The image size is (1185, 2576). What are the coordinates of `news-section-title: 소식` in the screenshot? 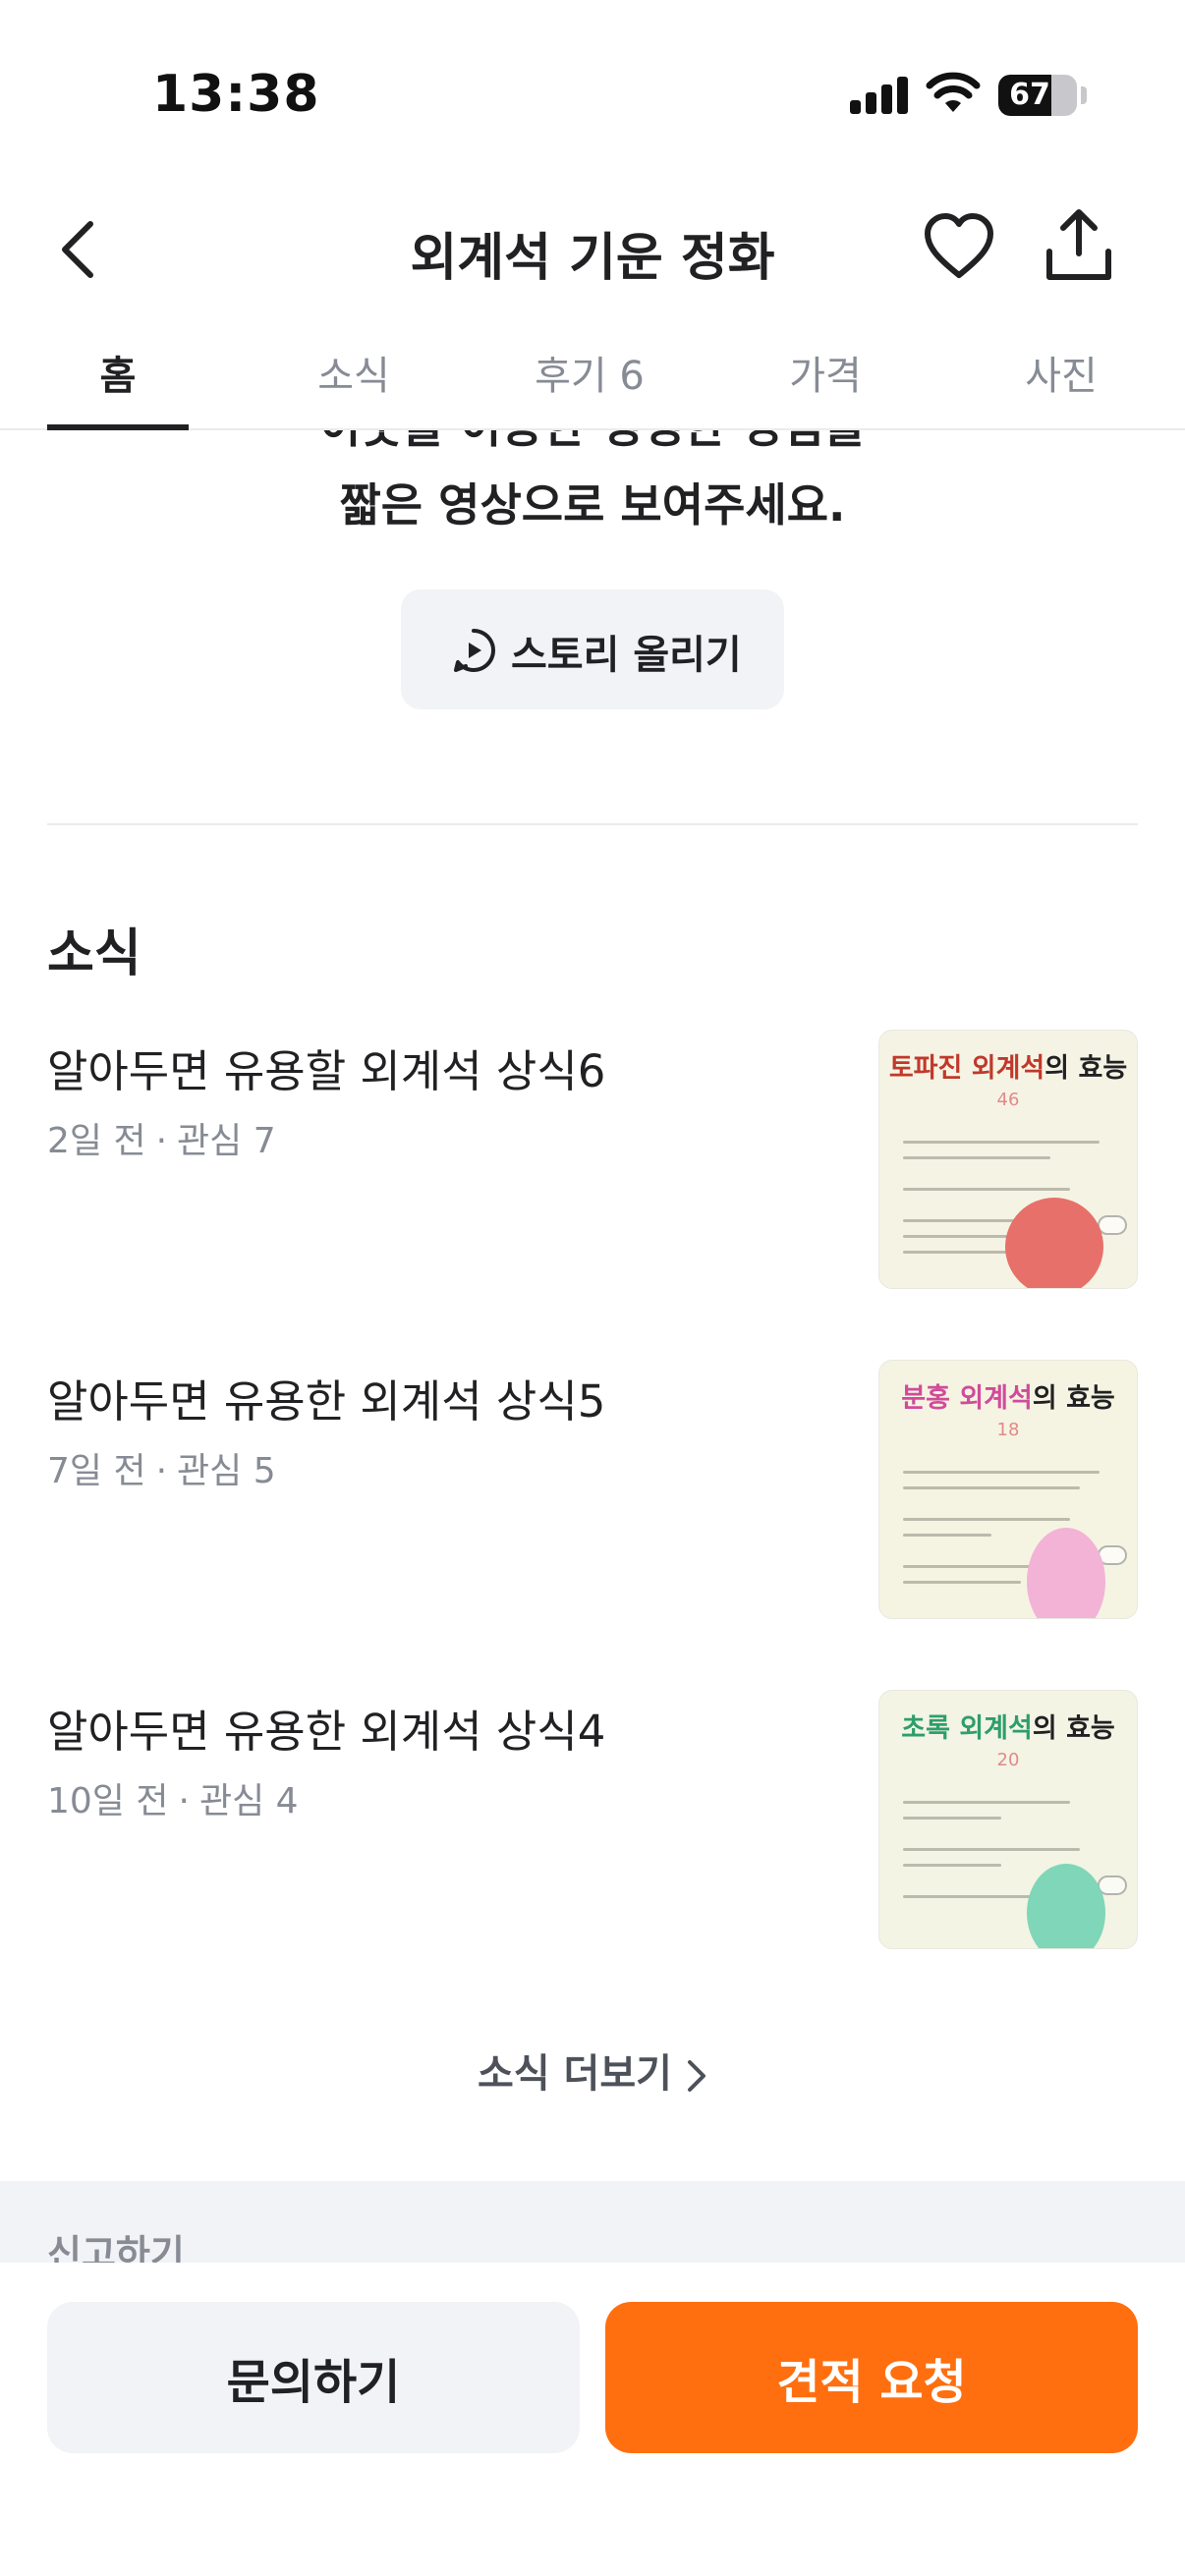 It's located at (94, 953).